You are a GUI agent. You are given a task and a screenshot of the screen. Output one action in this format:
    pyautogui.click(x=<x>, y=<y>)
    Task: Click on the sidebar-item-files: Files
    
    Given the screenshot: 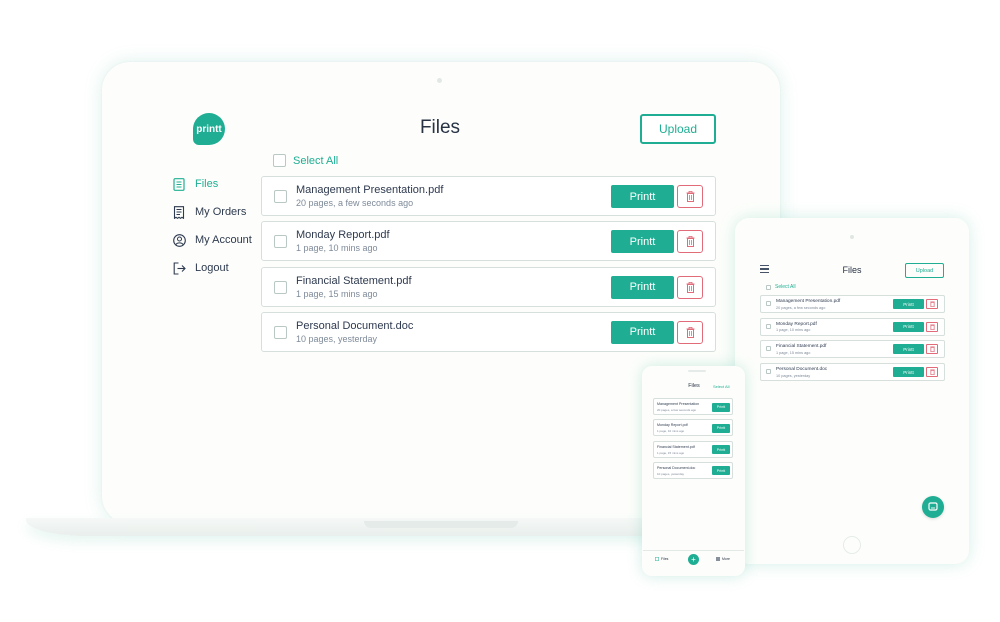 What is the action you would take?
    pyautogui.click(x=212, y=184)
    